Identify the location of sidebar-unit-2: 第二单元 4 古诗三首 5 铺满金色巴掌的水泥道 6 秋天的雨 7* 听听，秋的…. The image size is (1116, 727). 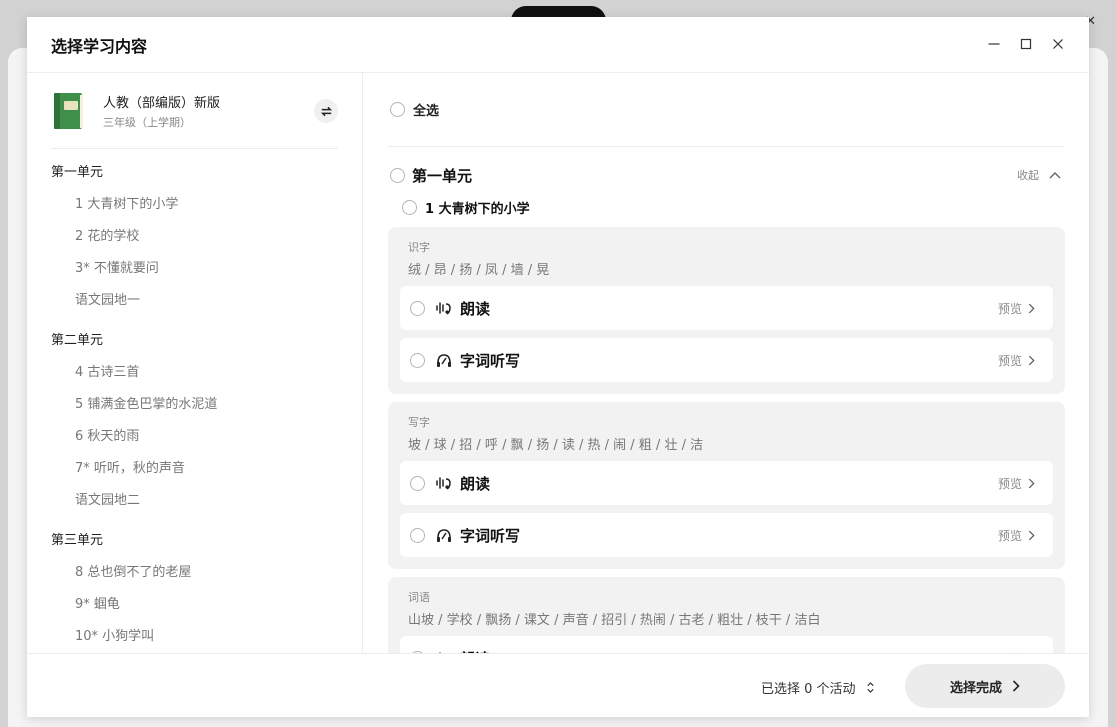
(194, 421).